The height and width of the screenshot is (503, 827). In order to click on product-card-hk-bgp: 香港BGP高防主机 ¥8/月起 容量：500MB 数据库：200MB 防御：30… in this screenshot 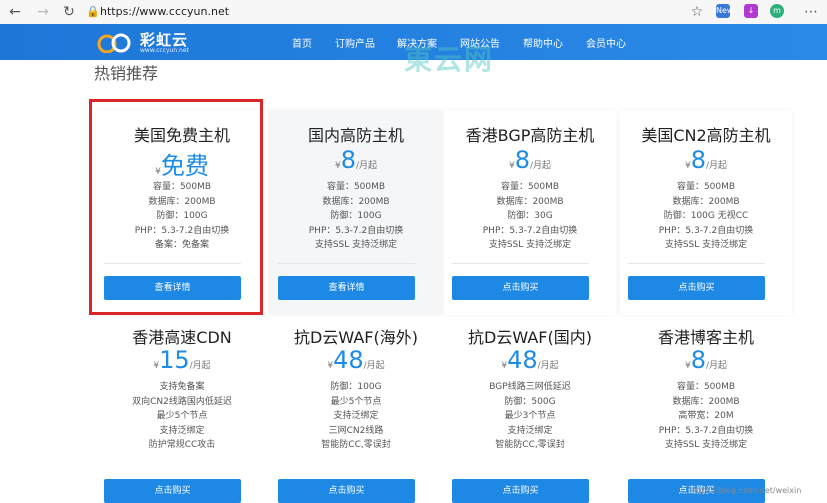, I will do `click(530, 212)`.